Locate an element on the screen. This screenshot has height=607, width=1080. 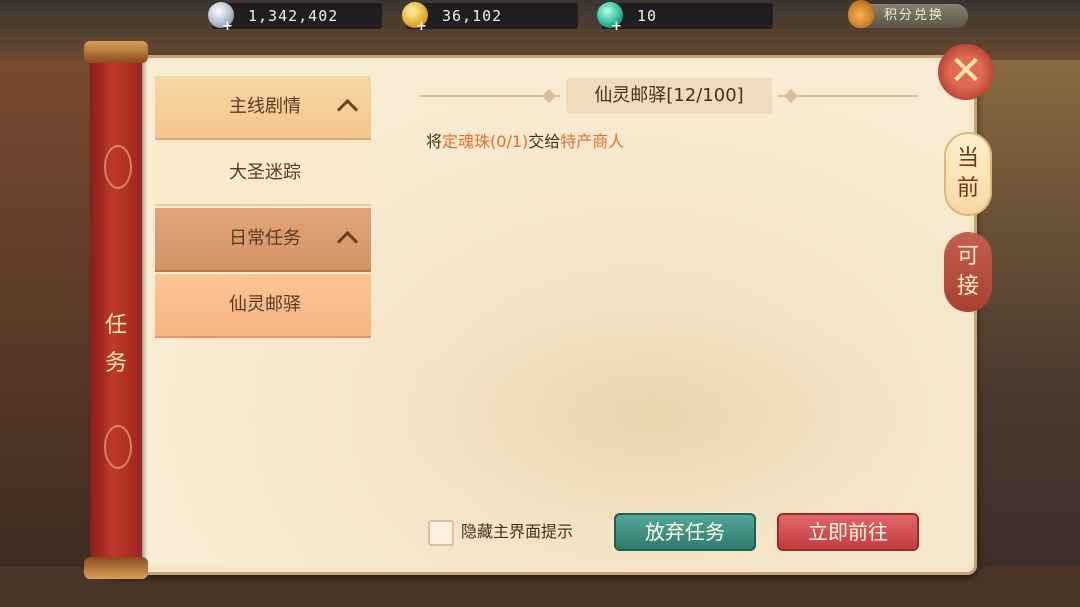
close-icon: ✕ is located at coordinates (966, 71).